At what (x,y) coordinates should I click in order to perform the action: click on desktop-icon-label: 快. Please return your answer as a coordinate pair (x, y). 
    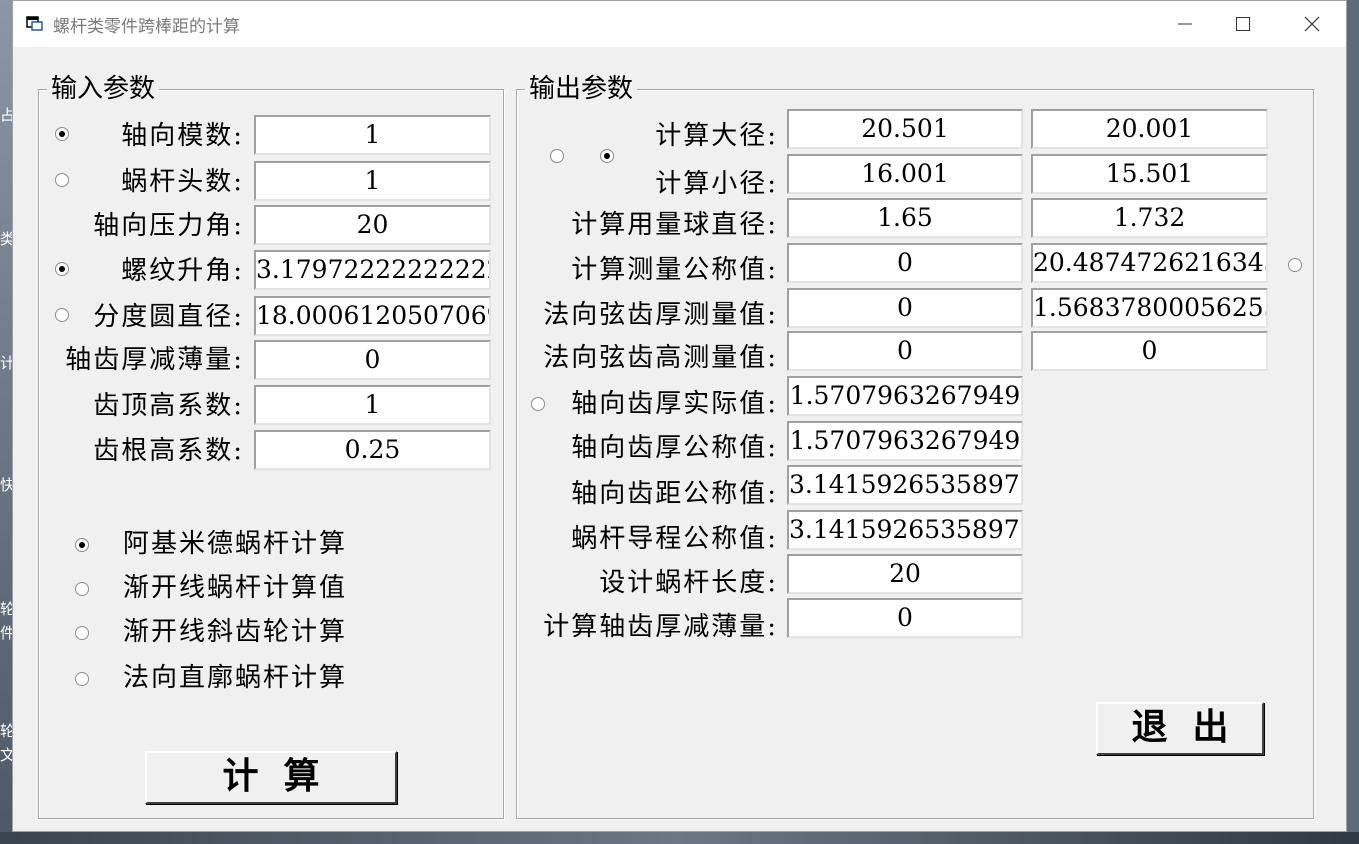
    Looking at the image, I should click on (6, 485).